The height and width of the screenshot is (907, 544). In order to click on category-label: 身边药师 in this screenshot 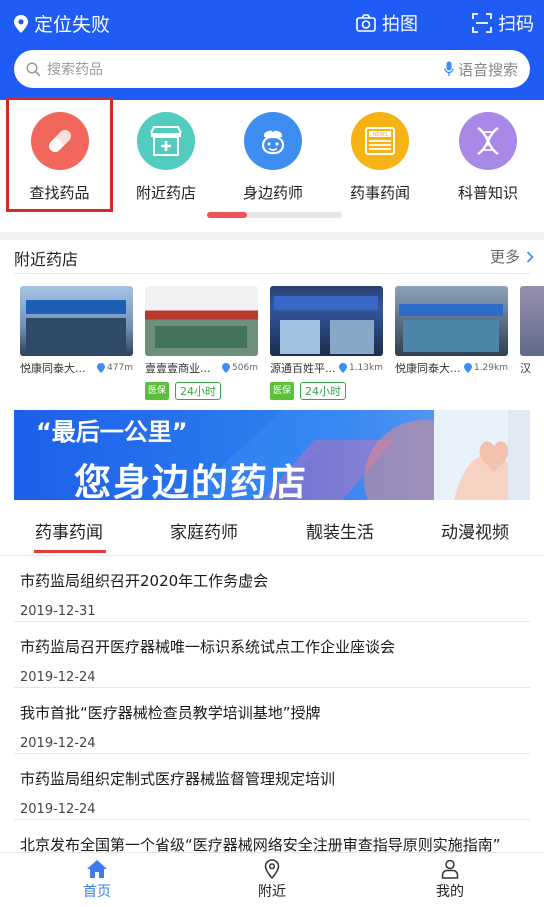, I will do `click(272, 193)`.